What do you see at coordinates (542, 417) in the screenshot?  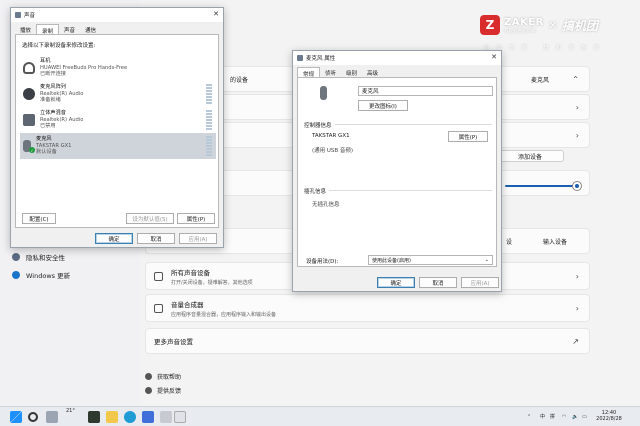 I see `tray-lang: 中` at bounding box center [542, 417].